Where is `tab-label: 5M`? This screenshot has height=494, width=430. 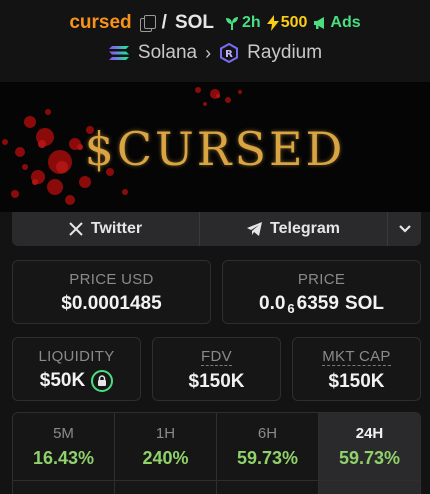
tab-label: 5M is located at coordinates (63, 433).